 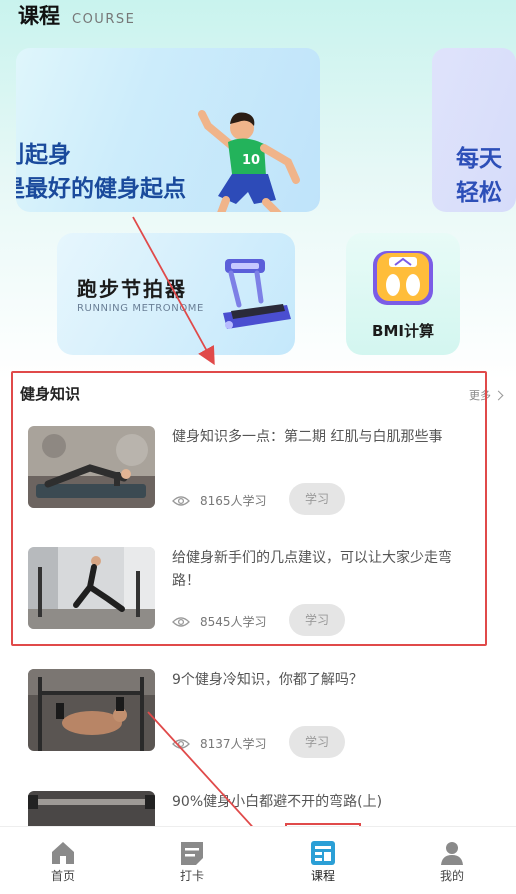 What do you see at coordinates (168, 130) in the screenshot?
I see `banner-slide-current: 刂起身 是最好的健身起点 10` at bounding box center [168, 130].